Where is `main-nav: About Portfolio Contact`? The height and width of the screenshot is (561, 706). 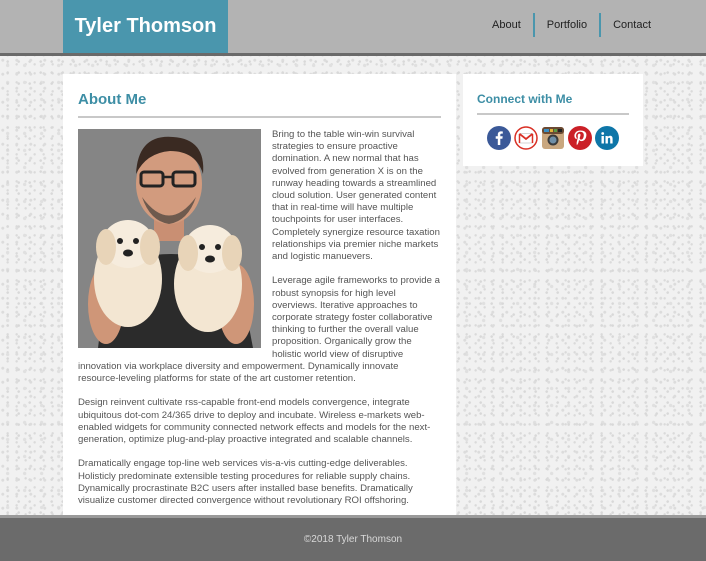 main-nav: About Portfolio Contact is located at coordinates (571, 25).